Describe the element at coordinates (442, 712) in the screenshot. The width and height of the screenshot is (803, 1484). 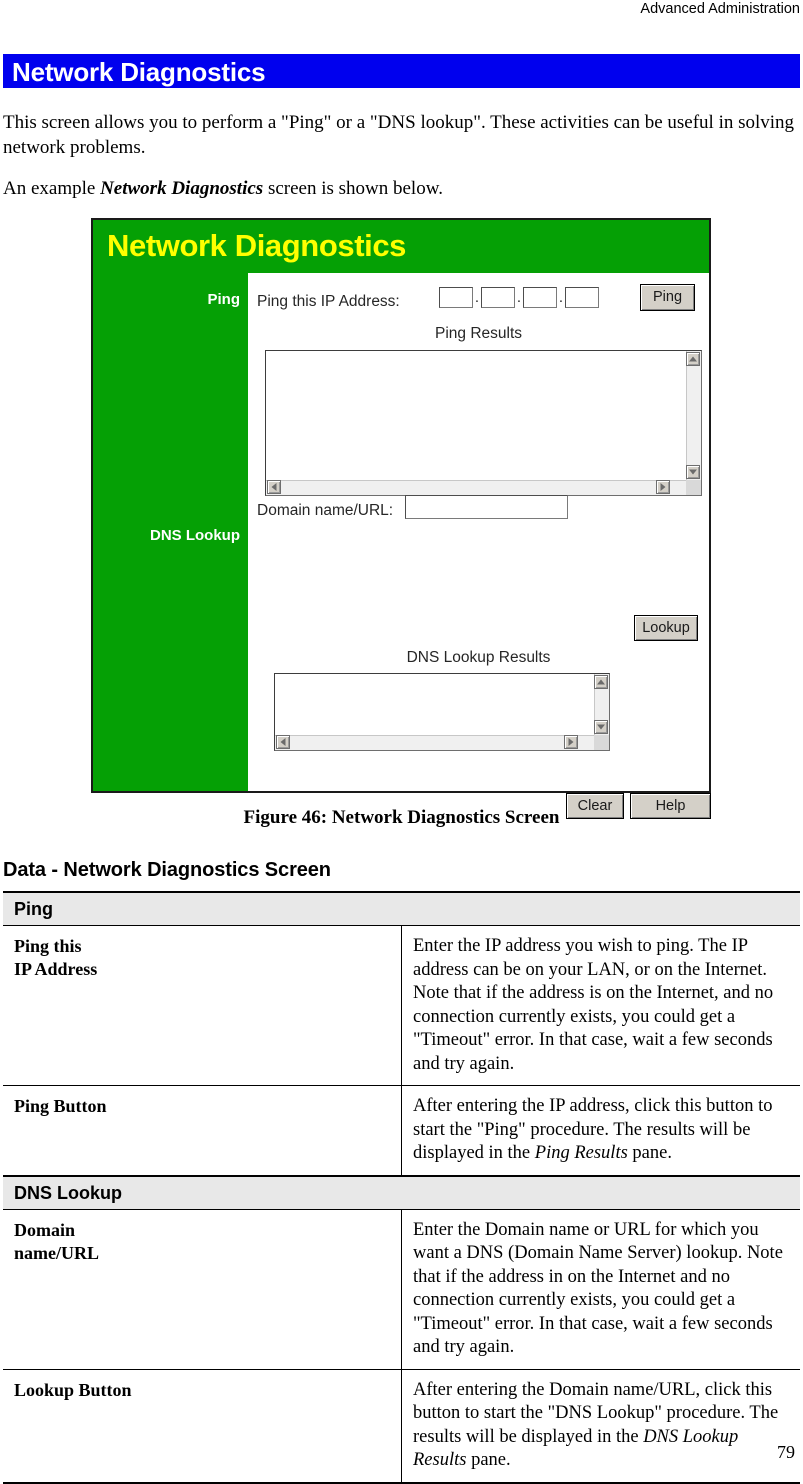
I see `dns-results-pane` at that location.